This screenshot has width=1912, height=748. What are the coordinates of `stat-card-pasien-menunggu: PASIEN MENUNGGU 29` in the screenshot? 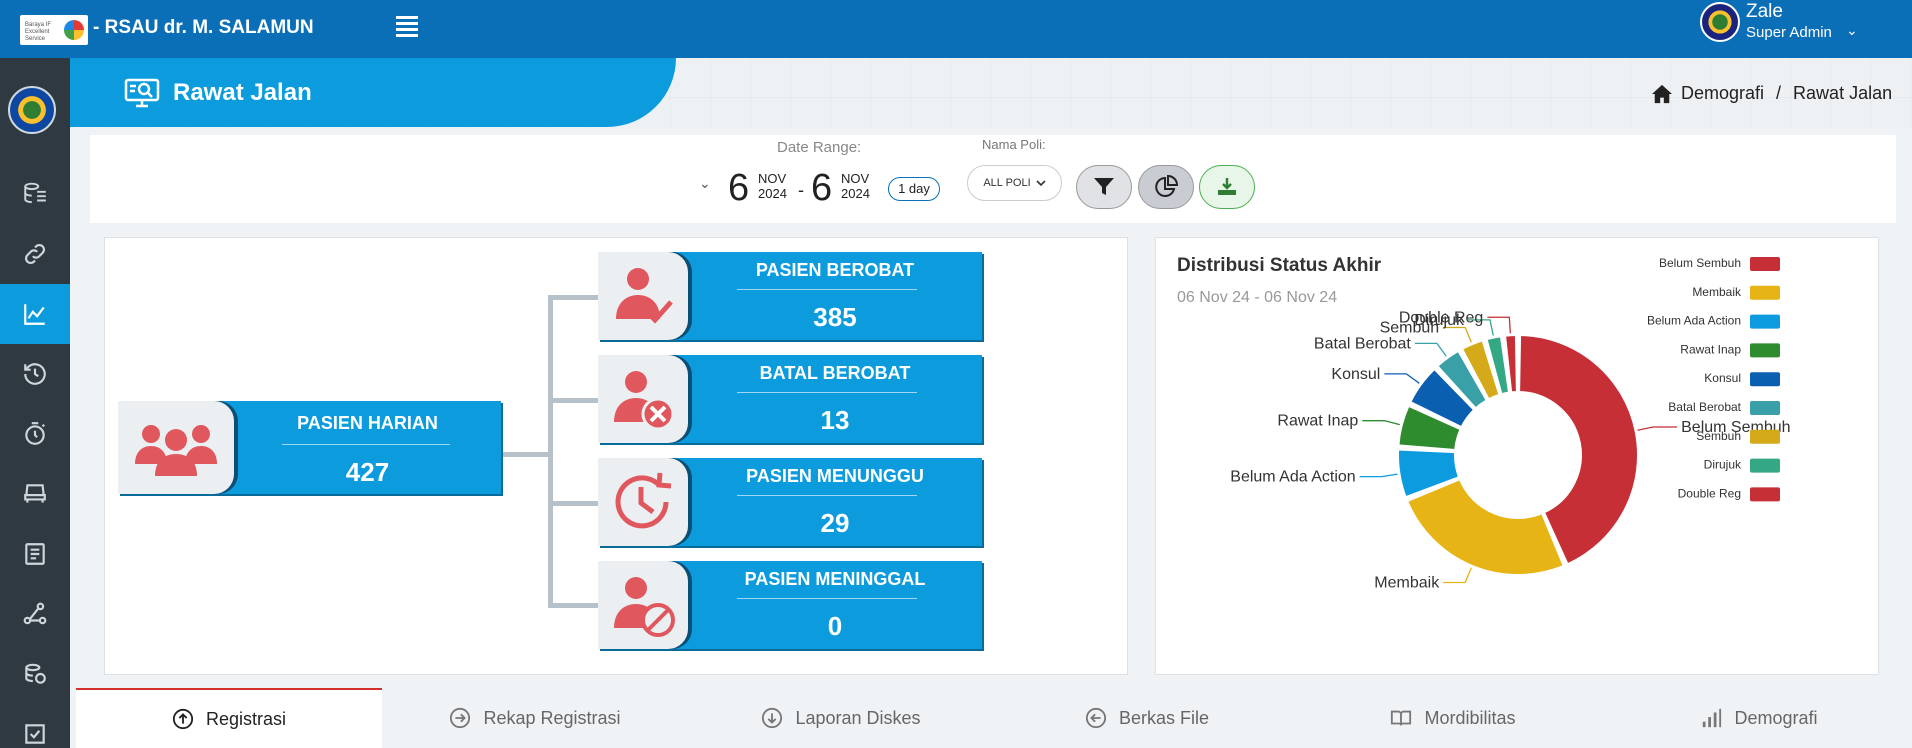 It's located at (790, 502).